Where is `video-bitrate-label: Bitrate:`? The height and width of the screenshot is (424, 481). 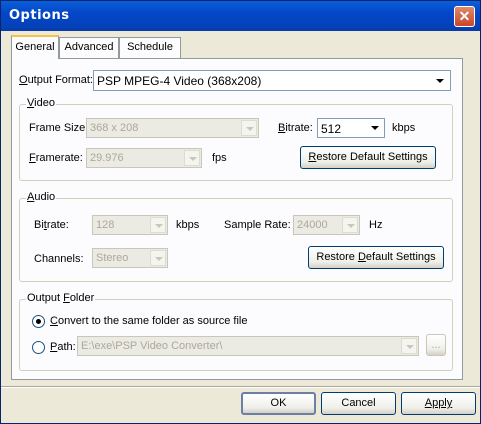
video-bitrate-label: Bitrate: is located at coordinates (295, 128).